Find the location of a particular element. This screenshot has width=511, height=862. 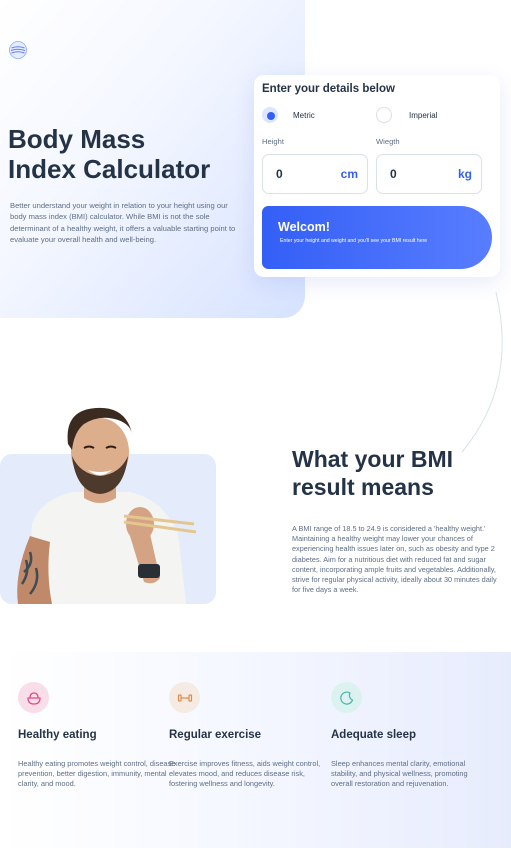

tip-title-adequate-sleep: Adequate sleep is located at coordinates (373, 735).